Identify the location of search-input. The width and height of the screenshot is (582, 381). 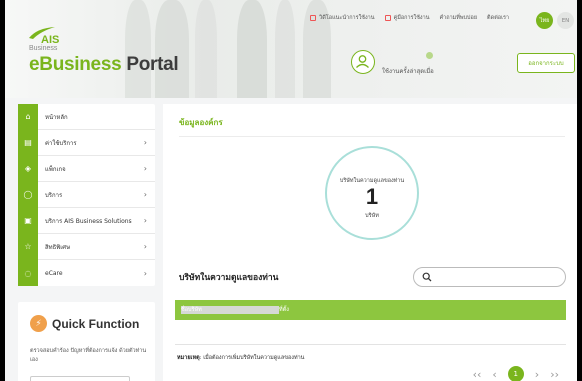
(489, 277).